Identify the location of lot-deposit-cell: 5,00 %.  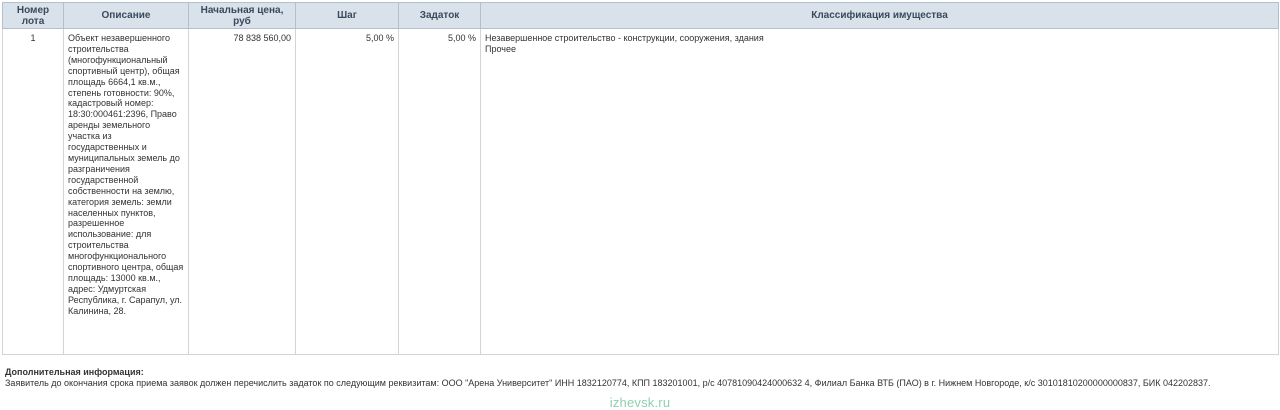
(439, 191).